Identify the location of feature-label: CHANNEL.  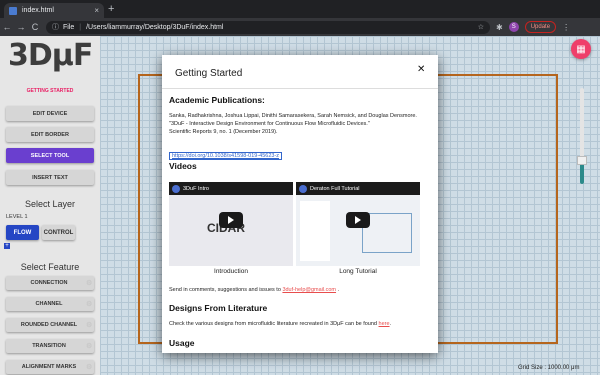
(49, 304).